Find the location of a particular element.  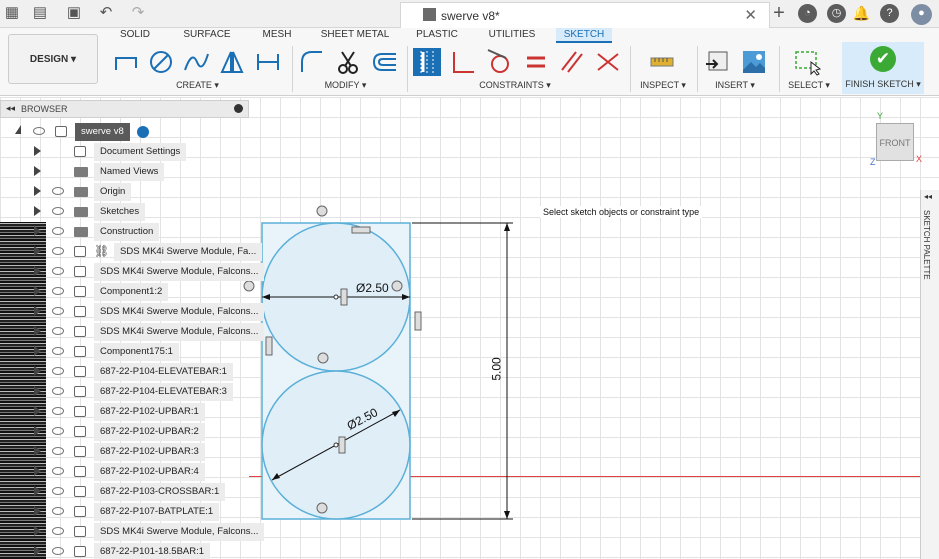

browser-item: 687-22-P103-CROSSBAR:1 is located at coordinates (141, 492).